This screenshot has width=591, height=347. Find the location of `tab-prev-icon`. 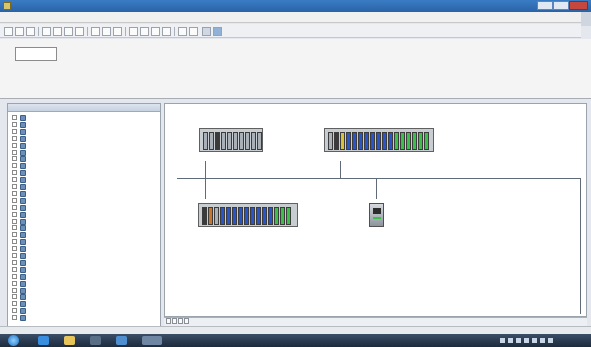

tab-prev-icon is located at coordinates (174, 321).